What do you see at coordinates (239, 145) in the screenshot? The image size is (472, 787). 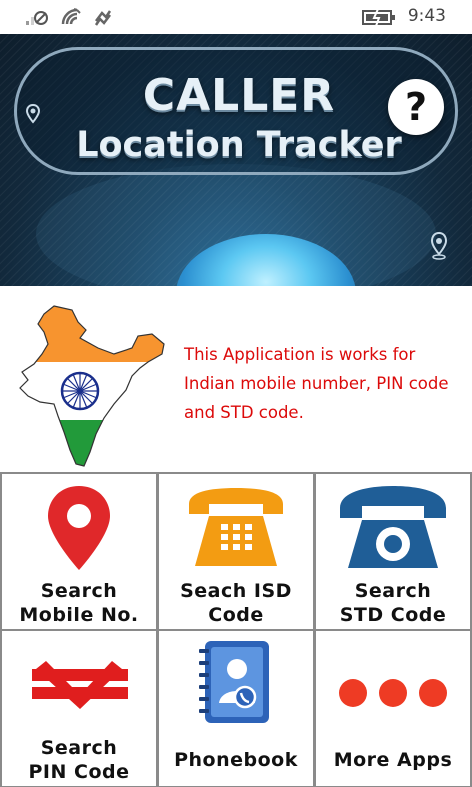 I see `app-subtitle: Location Tracker` at bounding box center [239, 145].